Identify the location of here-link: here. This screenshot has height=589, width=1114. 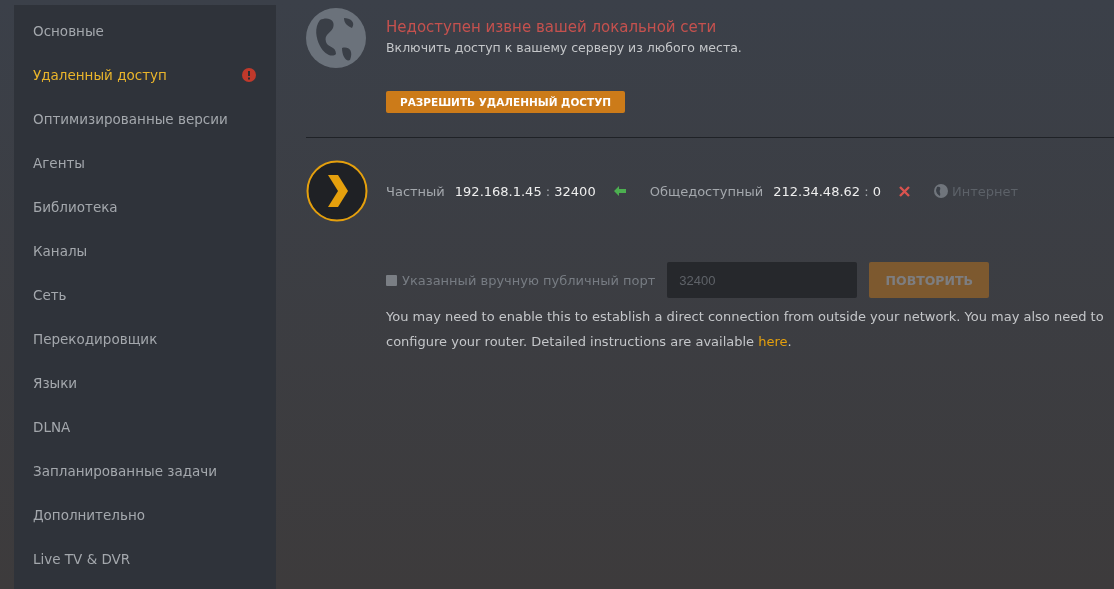
(773, 341).